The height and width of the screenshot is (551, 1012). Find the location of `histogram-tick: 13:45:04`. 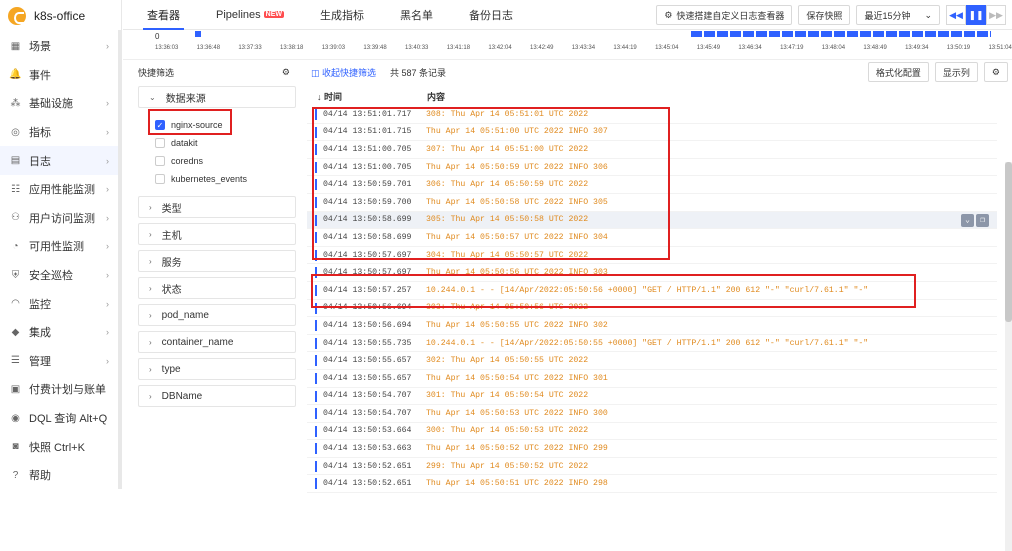

histogram-tick: 13:45:04 is located at coordinates (667, 48).